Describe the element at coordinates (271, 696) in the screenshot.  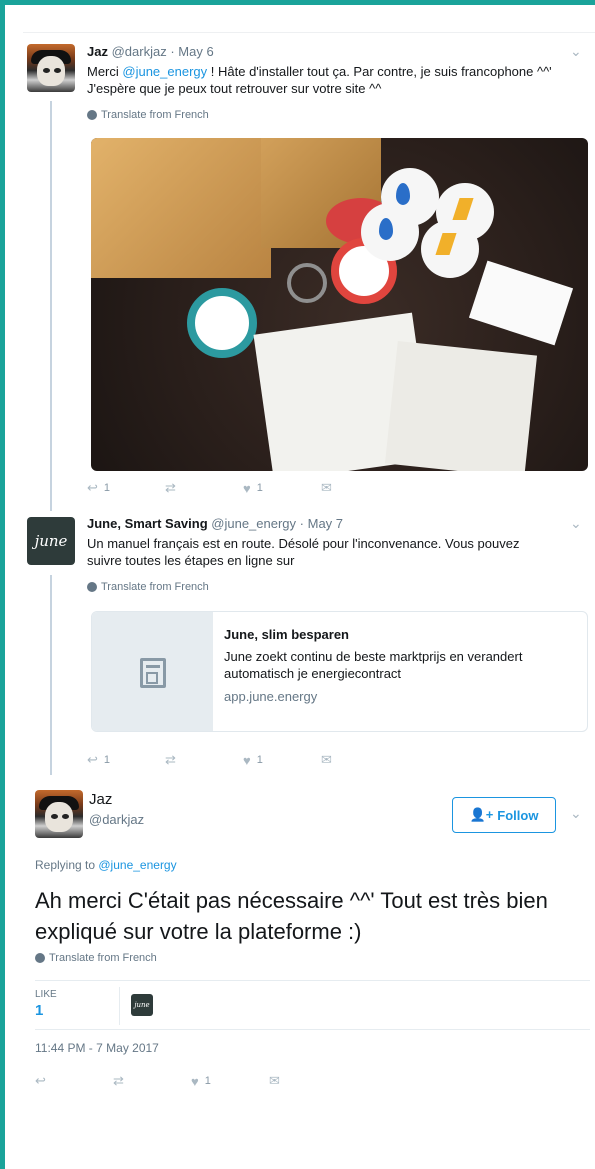
I see `card-url: app.june.energy` at that location.